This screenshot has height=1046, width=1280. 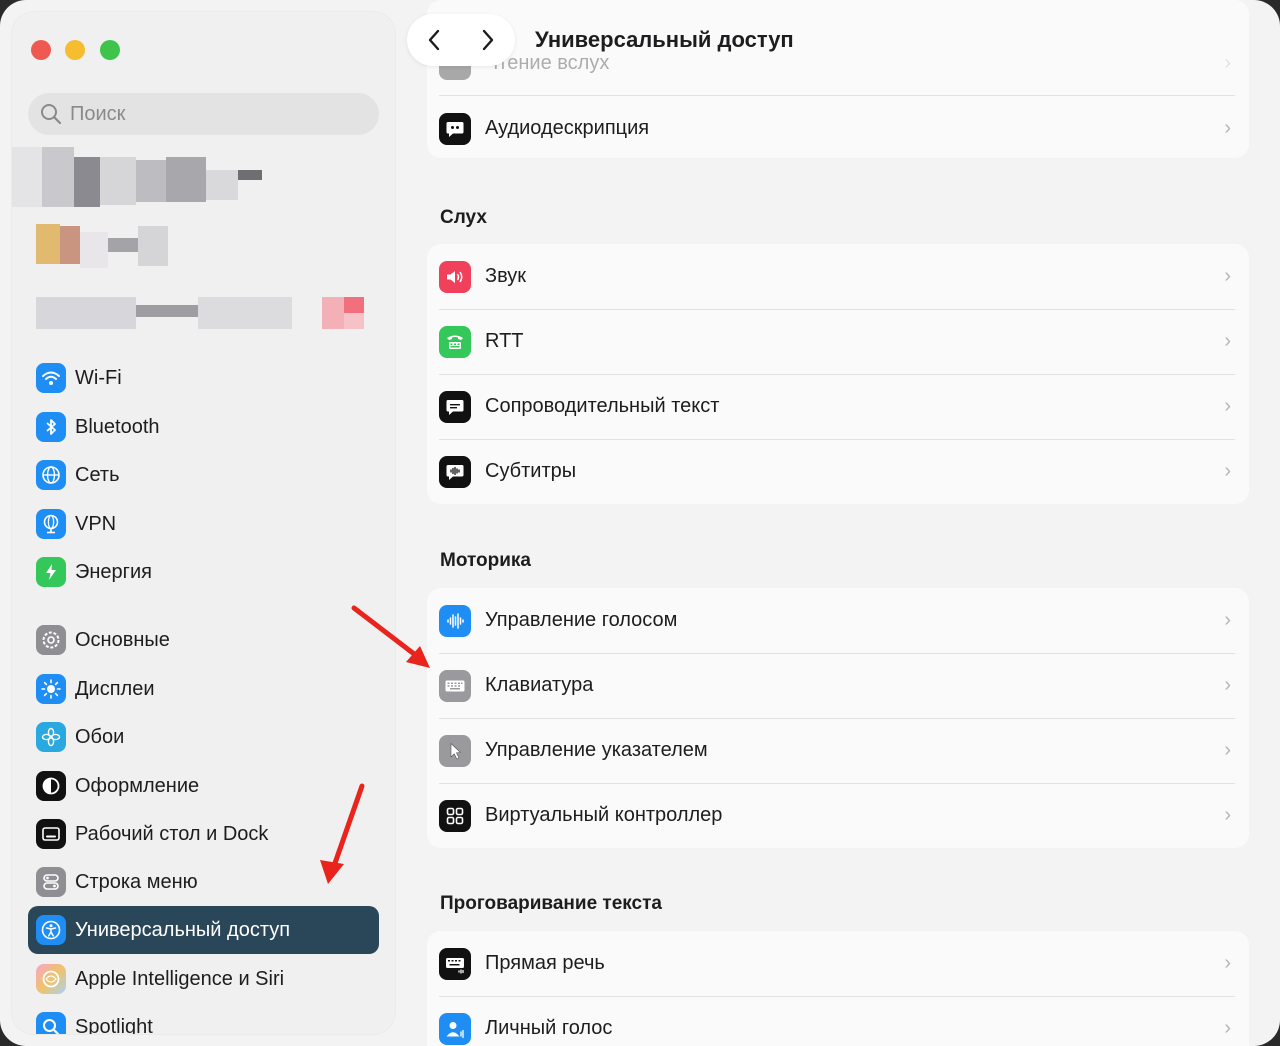 I want to click on chevron-right-icon, so click(x=488, y=40).